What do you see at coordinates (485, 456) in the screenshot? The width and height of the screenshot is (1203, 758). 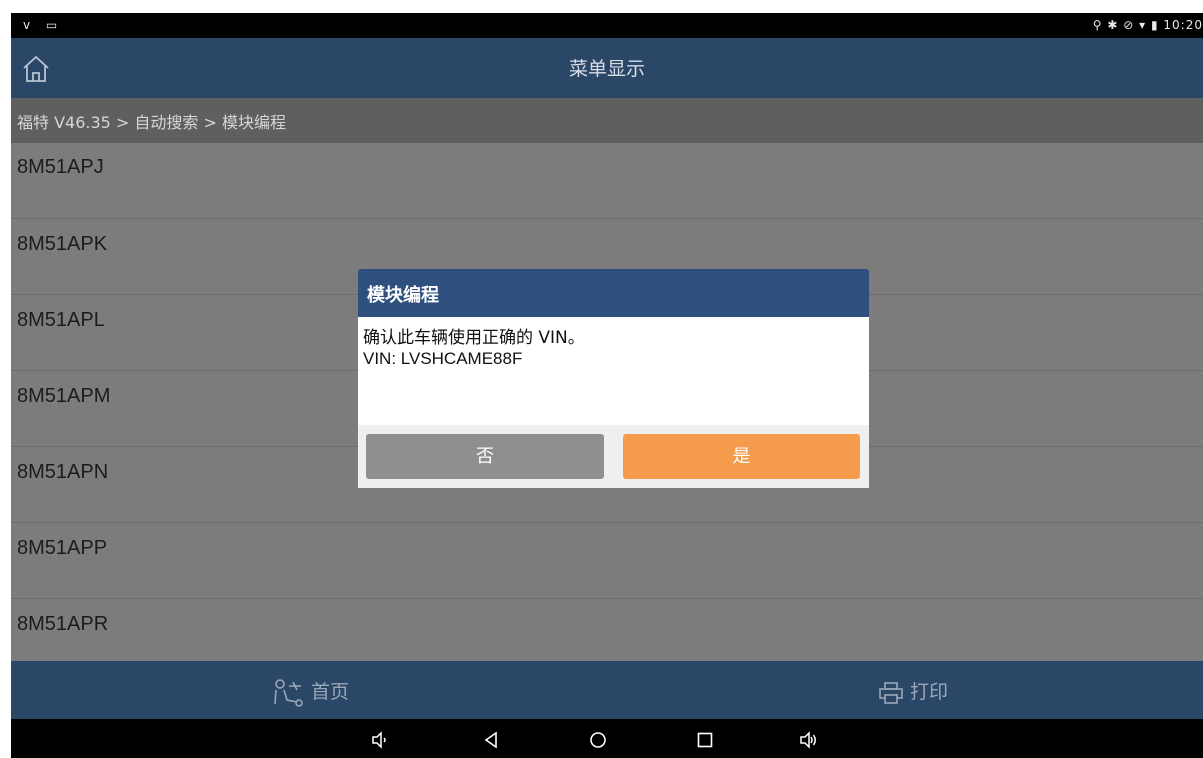 I see `no-button: 否` at bounding box center [485, 456].